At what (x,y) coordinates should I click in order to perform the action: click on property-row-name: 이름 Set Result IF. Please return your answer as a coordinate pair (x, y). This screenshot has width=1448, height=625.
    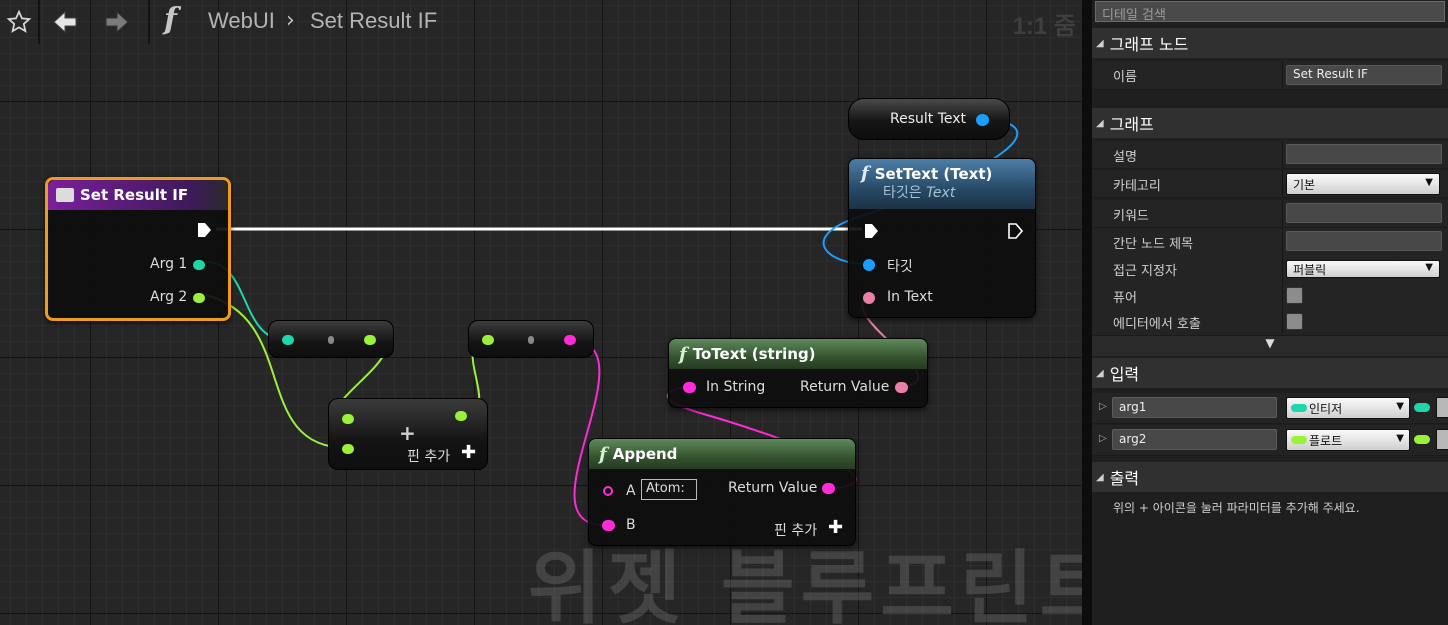
    Looking at the image, I should click on (1270, 75).